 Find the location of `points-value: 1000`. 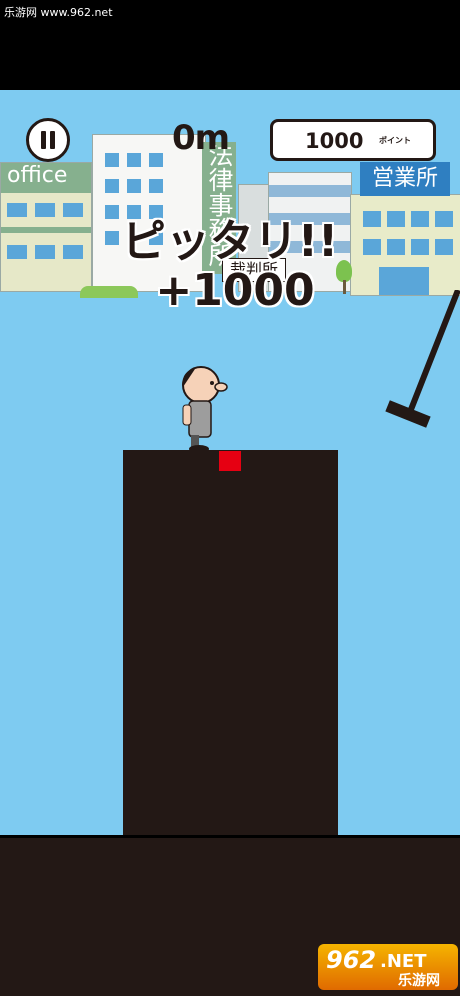

points-value: 1000 is located at coordinates (334, 141).